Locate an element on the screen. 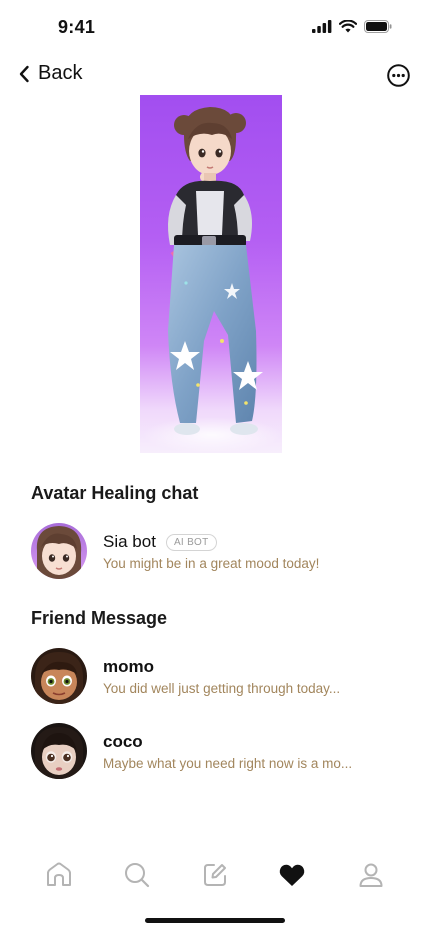 The image size is (430, 932). status-icons is located at coordinates (352, 26).